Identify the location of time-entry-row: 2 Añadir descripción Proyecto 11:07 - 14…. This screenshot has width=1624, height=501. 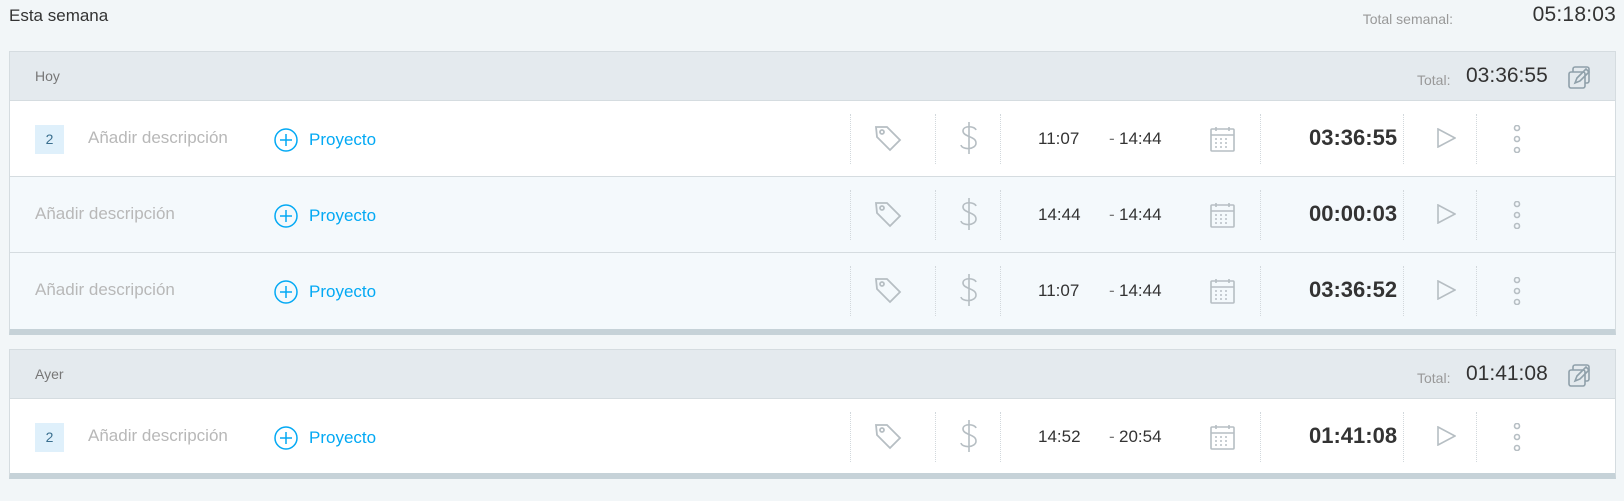
(812, 139).